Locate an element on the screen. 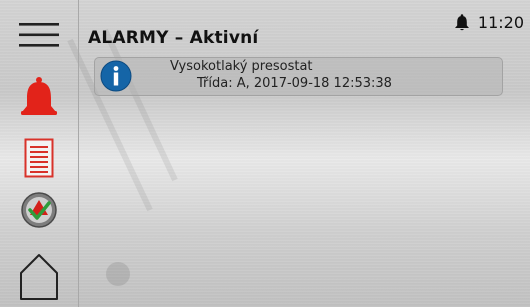 The image size is (530, 307). status-bar: 11:20 is located at coordinates (489, 22).